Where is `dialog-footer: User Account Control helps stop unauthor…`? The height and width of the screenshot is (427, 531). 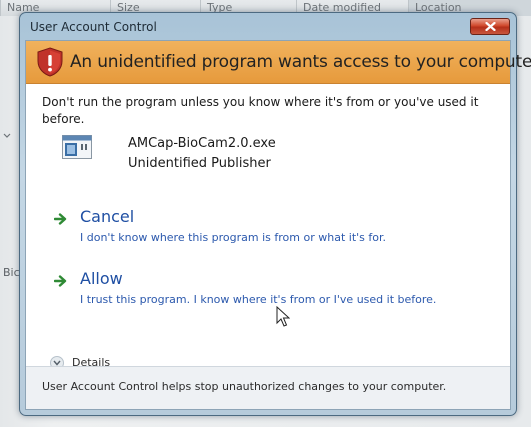 dialog-footer: User Account Control helps stop unauthor… is located at coordinates (268, 387).